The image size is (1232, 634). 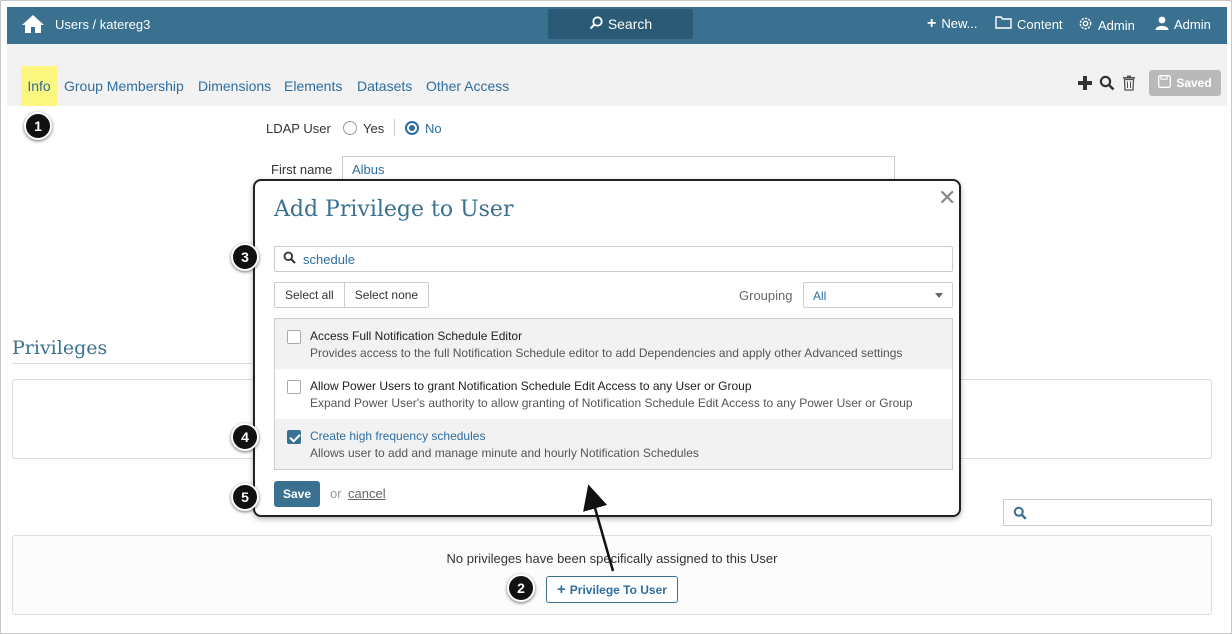 What do you see at coordinates (234, 86) in the screenshot?
I see `tab-dimensions: Dimensions` at bounding box center [234, 86].